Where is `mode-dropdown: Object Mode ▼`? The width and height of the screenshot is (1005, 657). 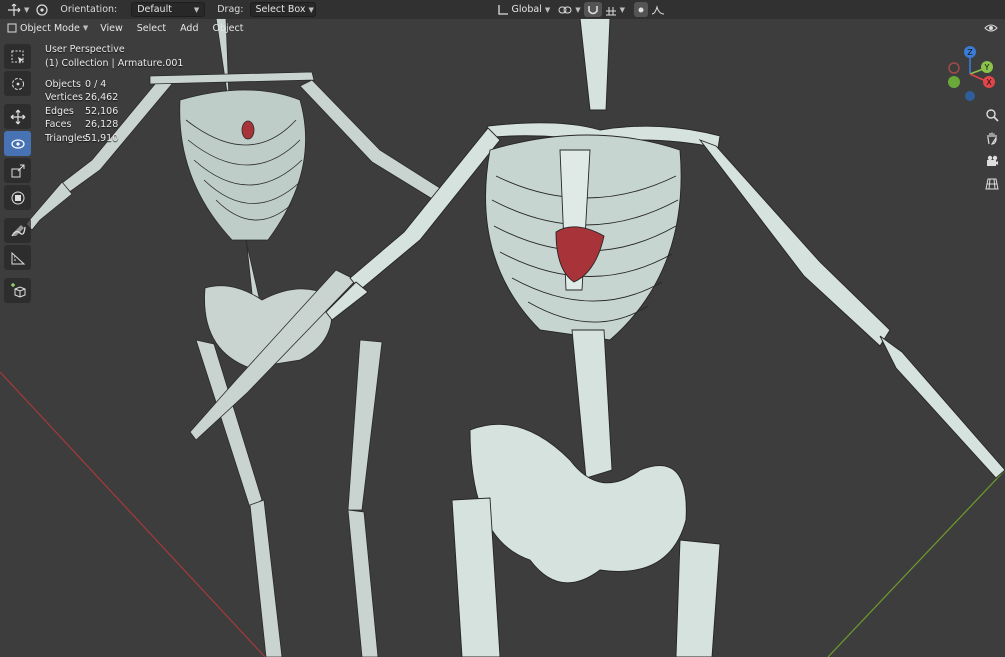 mode-dropdown: Object Mode ▼ is located at coordinates (47, 28).